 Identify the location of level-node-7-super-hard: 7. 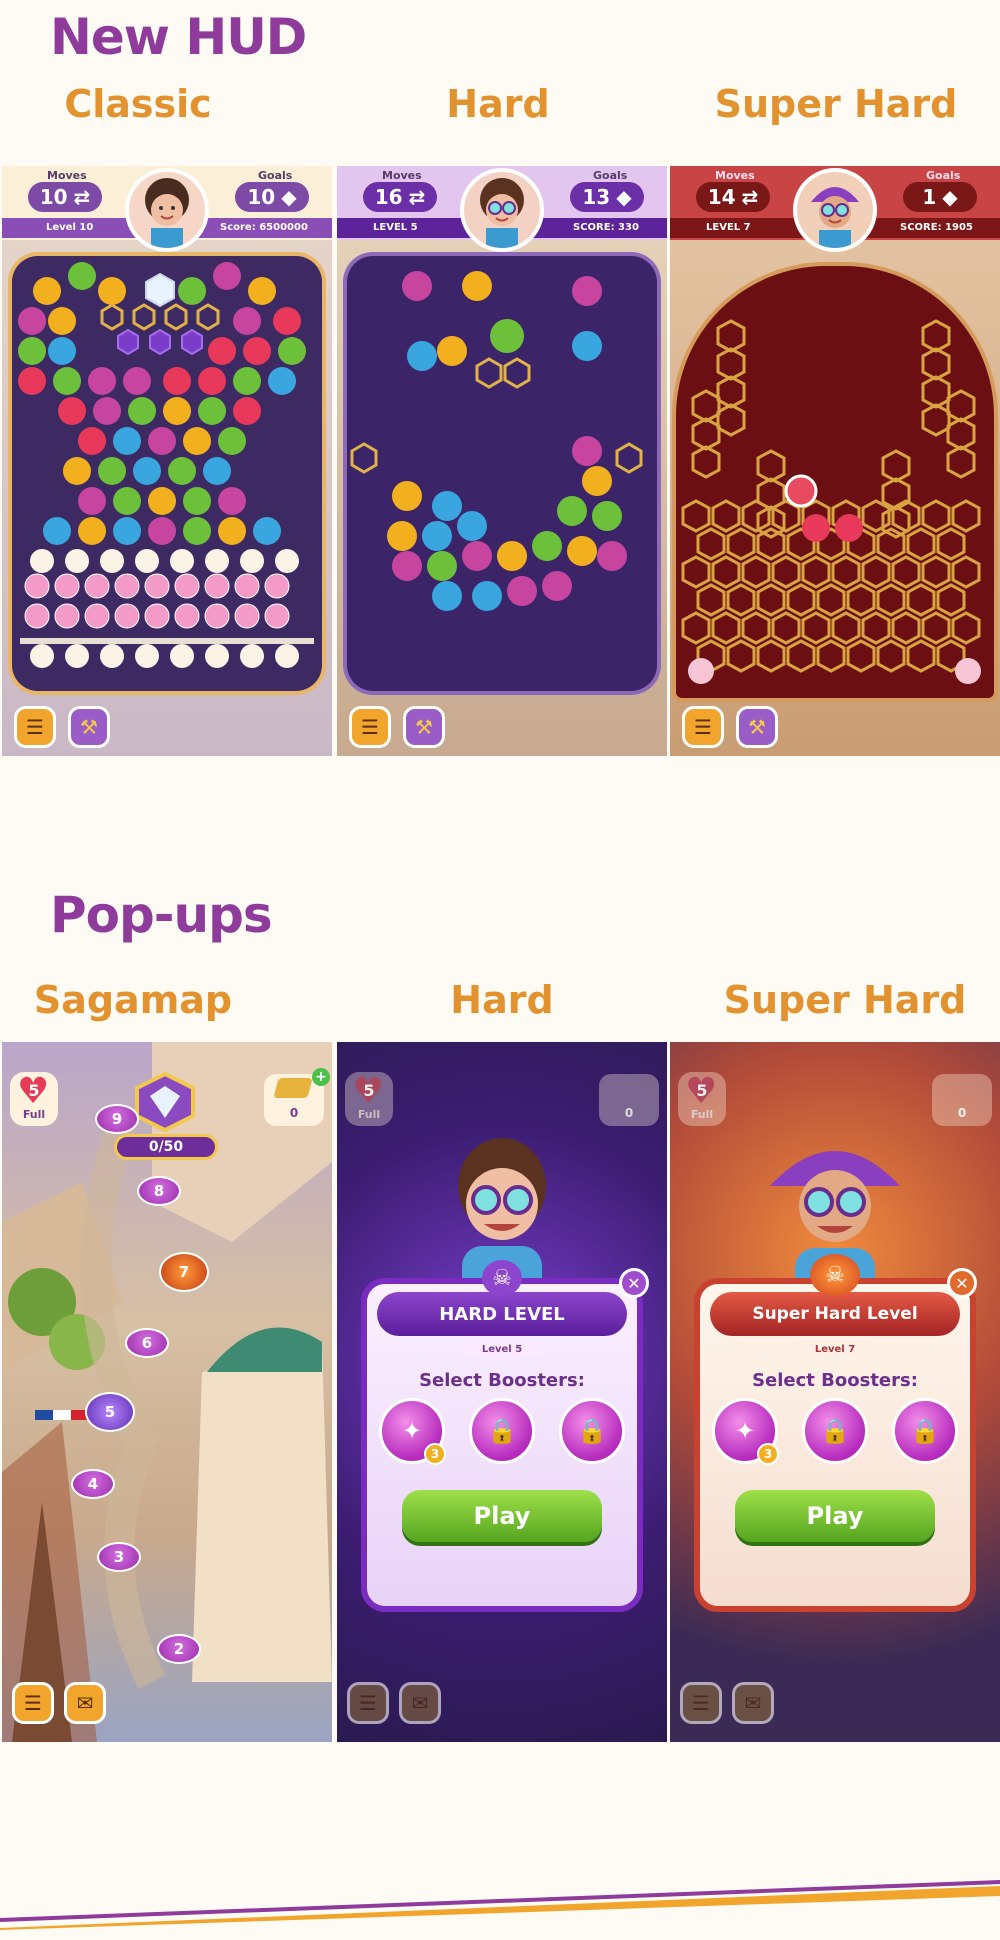
(184, 1272).